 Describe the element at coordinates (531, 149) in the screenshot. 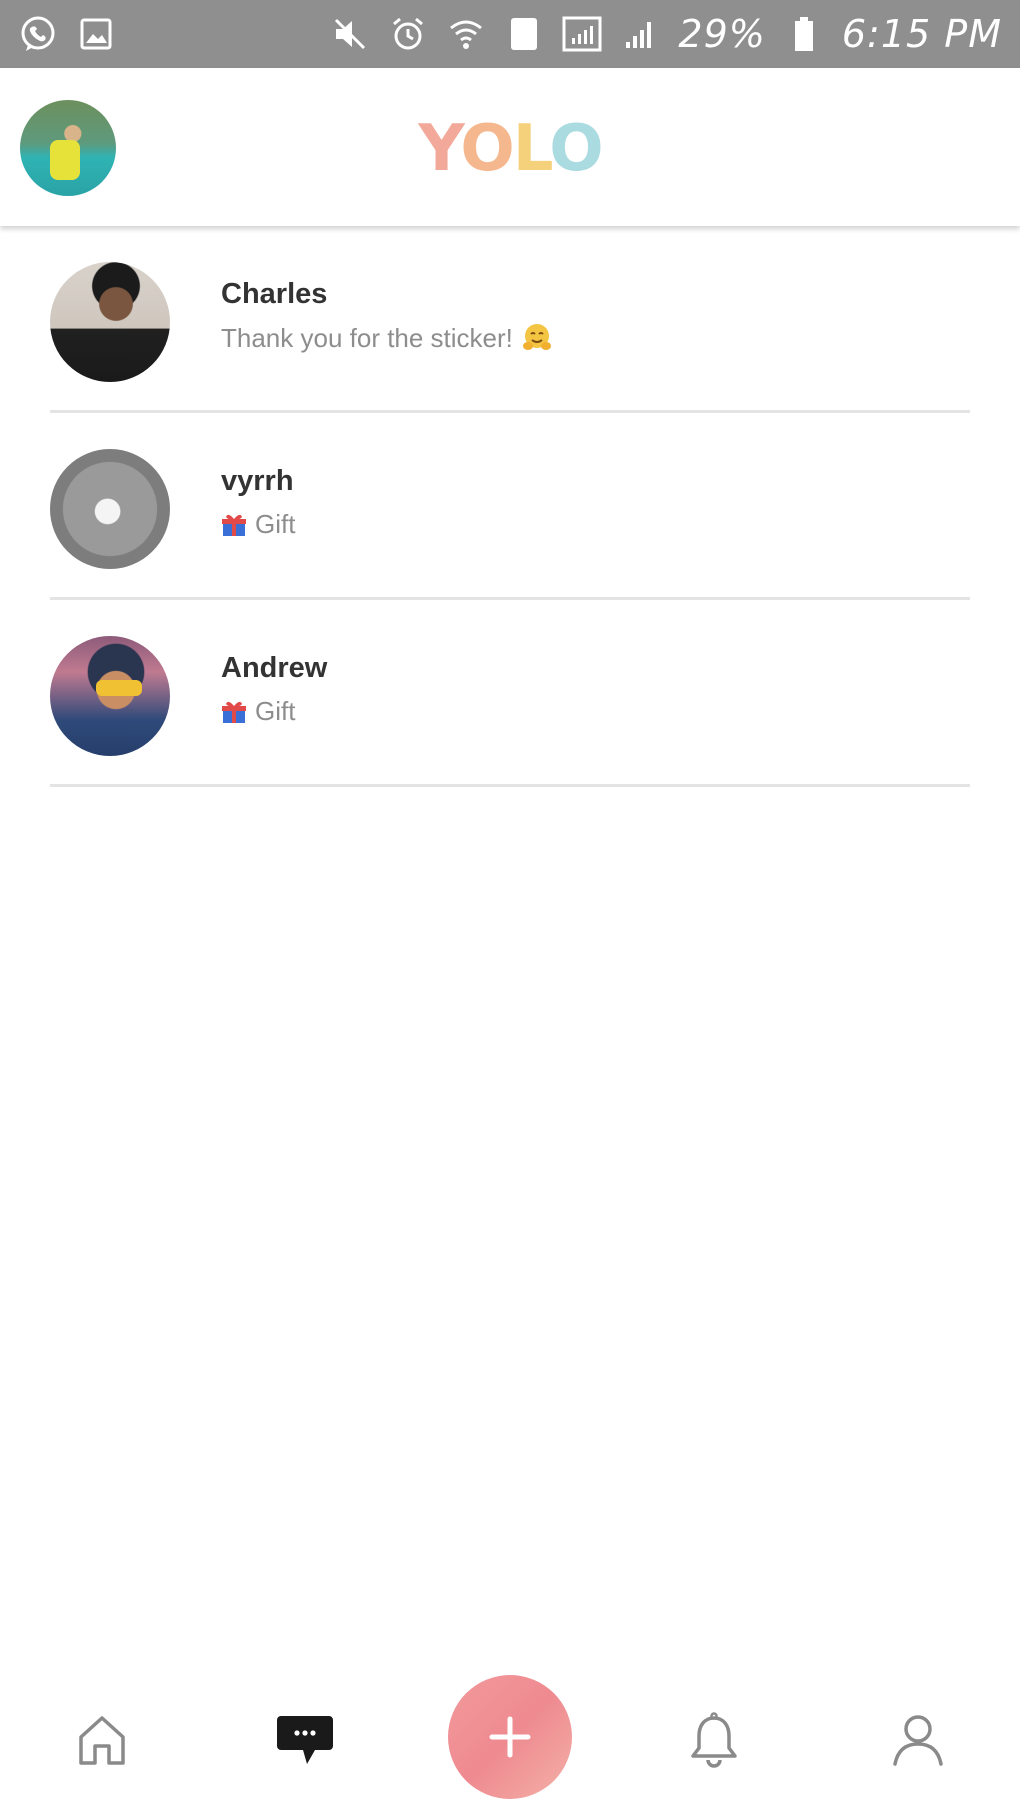

I see `logo-letter: L` at that location.